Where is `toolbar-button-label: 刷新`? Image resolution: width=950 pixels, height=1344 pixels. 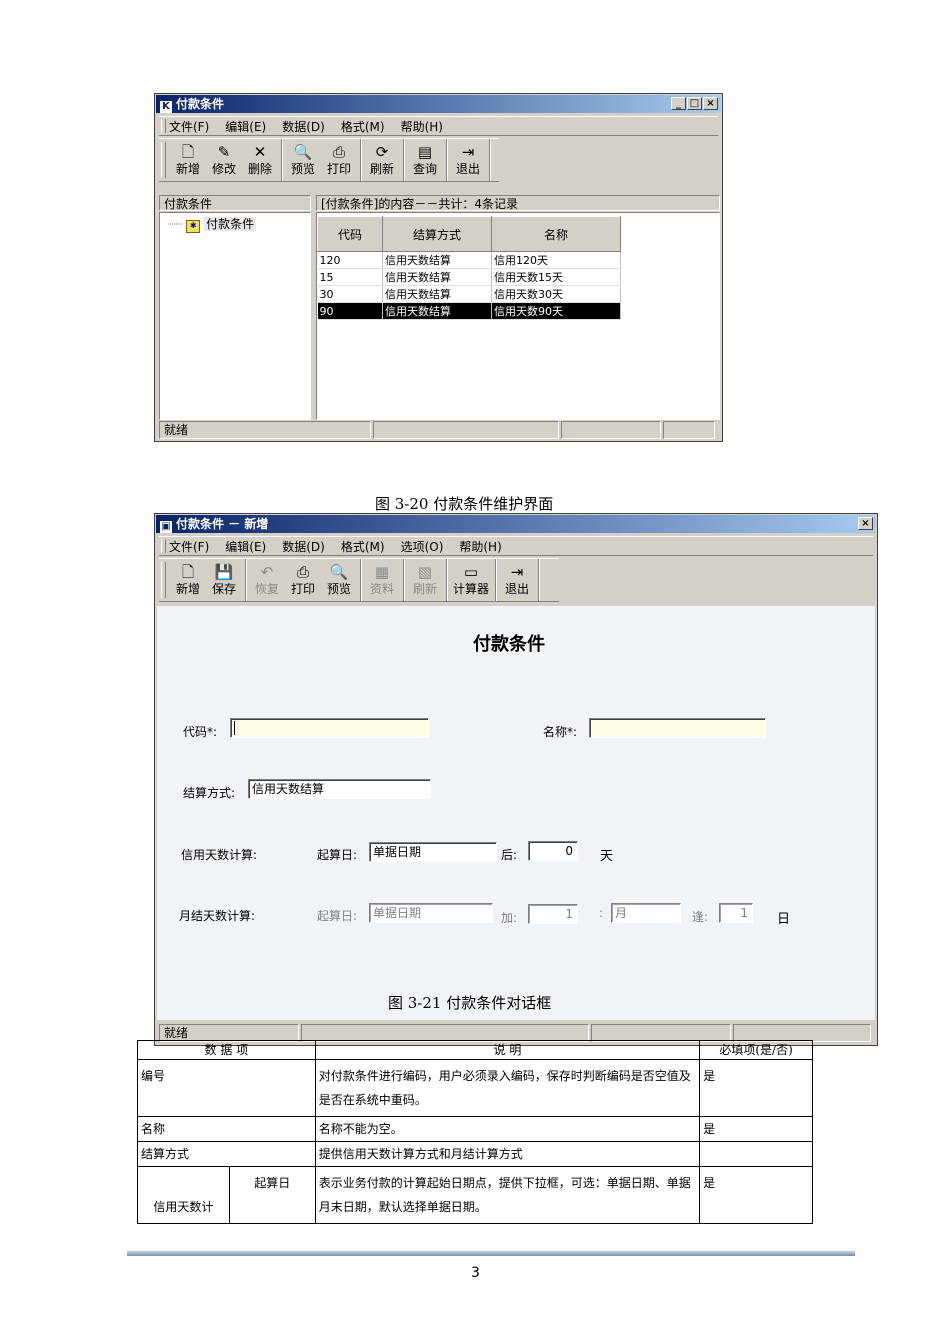
toolbar-button-label: 刷新 is located at coordinates (424, 589).